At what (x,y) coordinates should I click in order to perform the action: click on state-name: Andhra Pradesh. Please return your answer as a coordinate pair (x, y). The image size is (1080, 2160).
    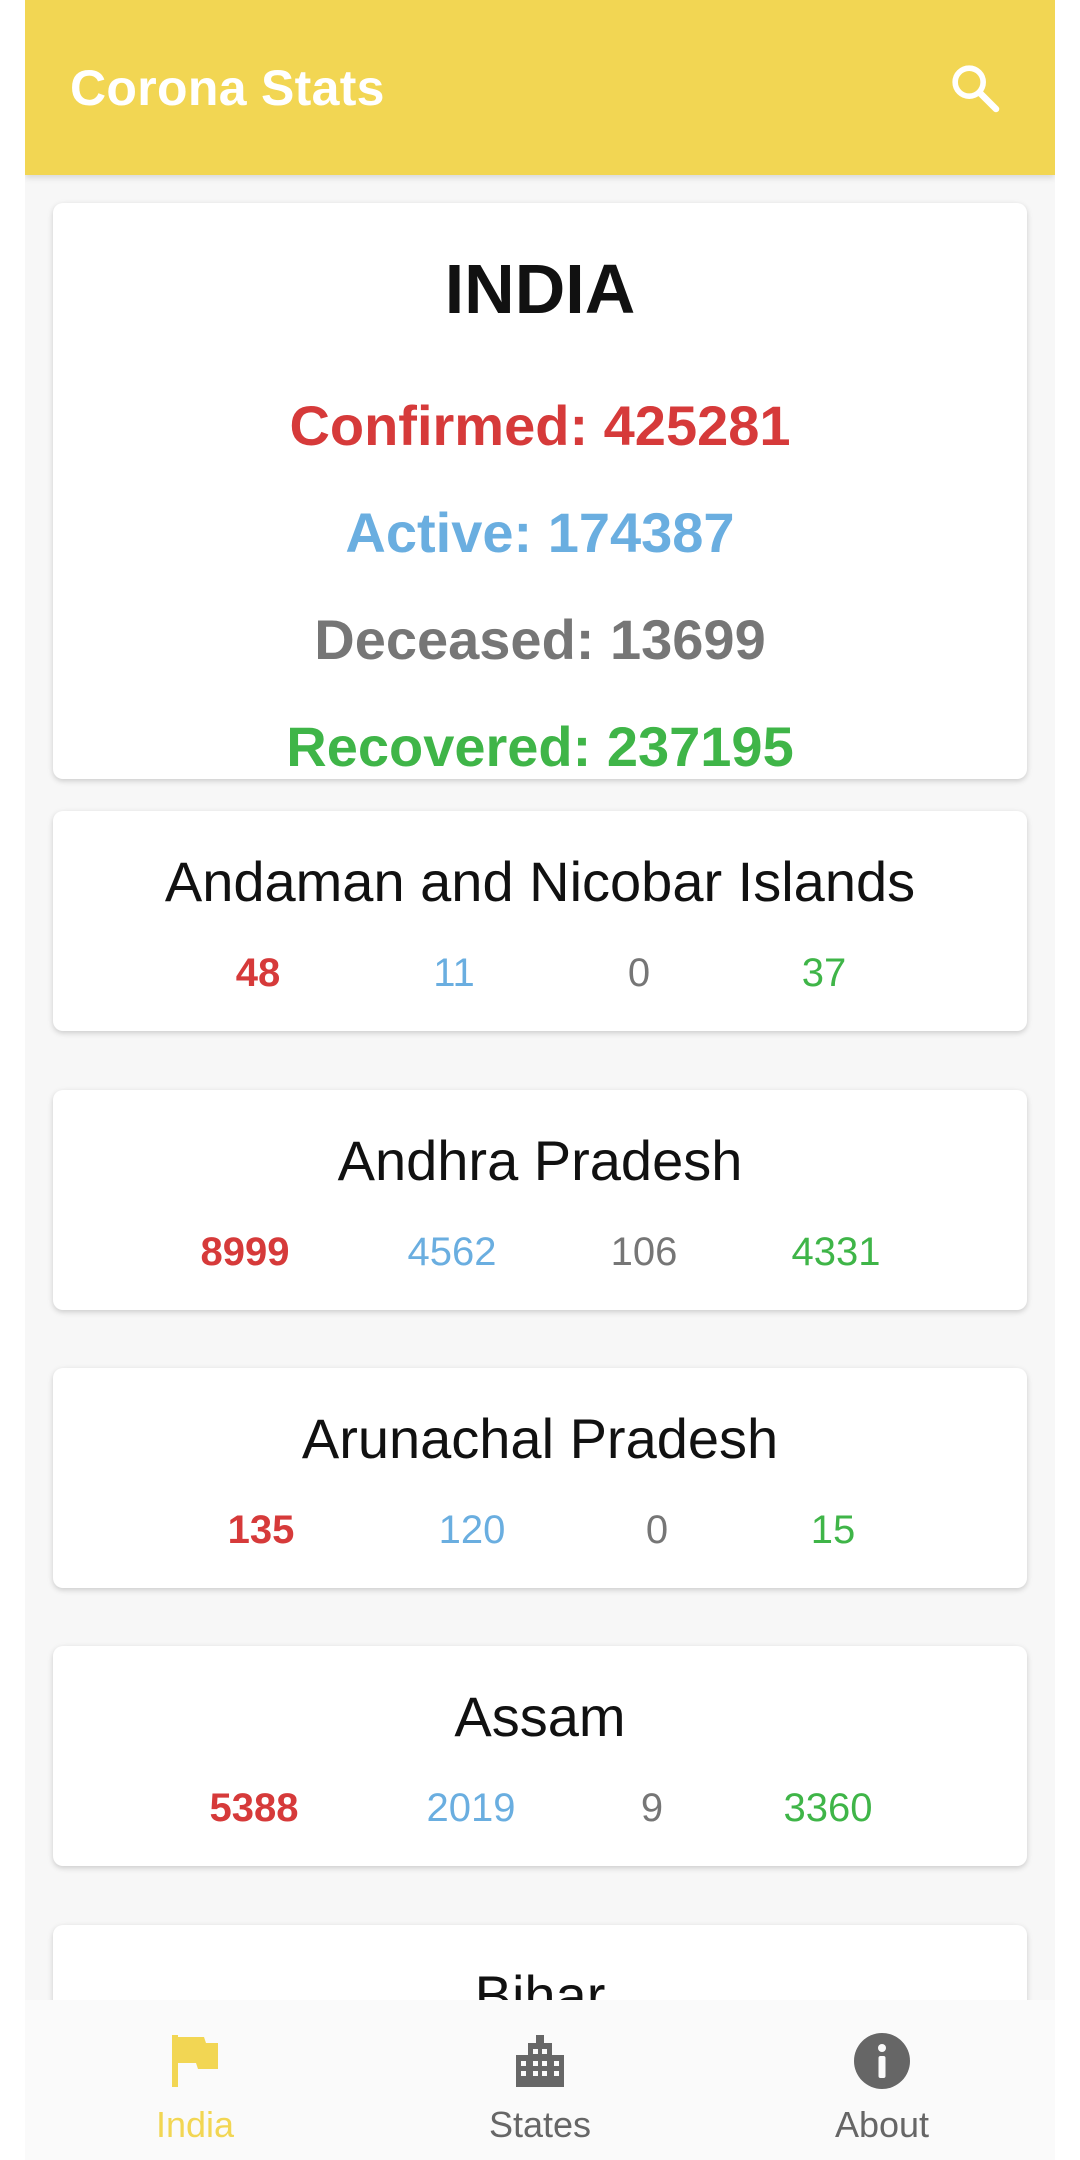
    Looking at the image, I should click on (540, 1160).